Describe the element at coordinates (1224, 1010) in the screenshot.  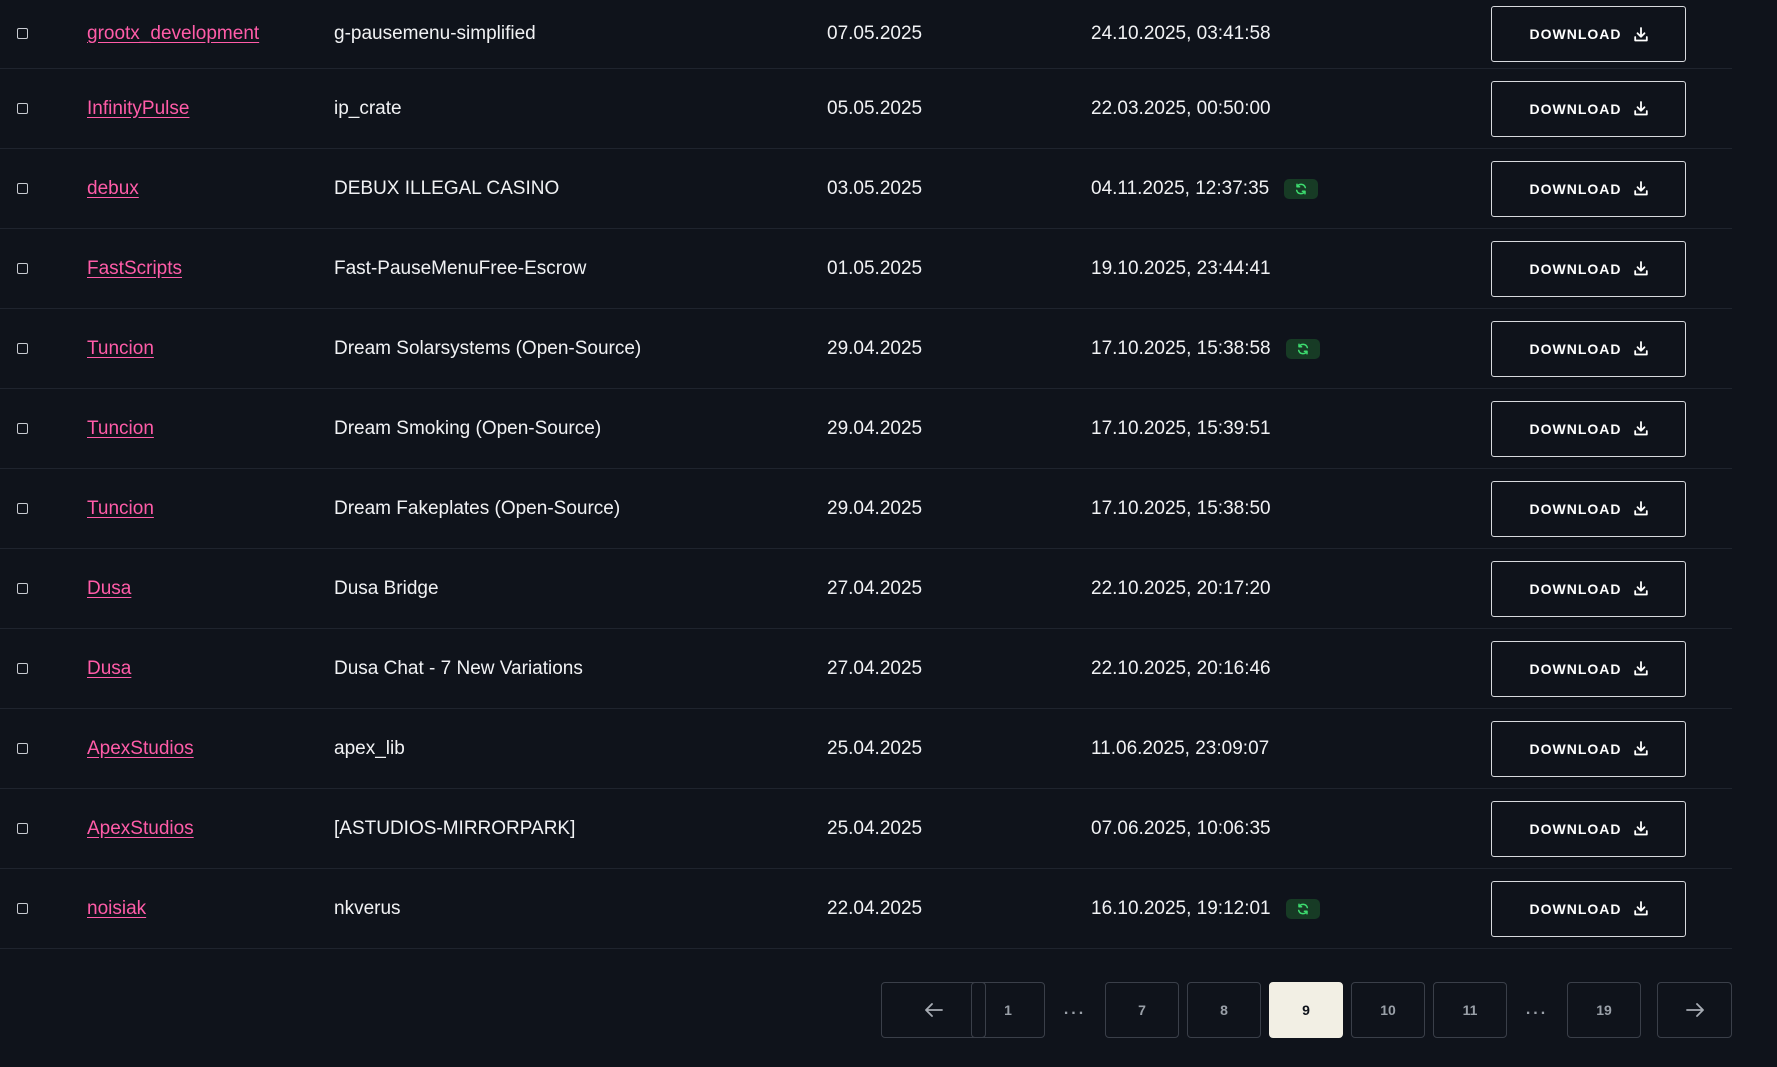
I see `page-button-8: 8` at that location.